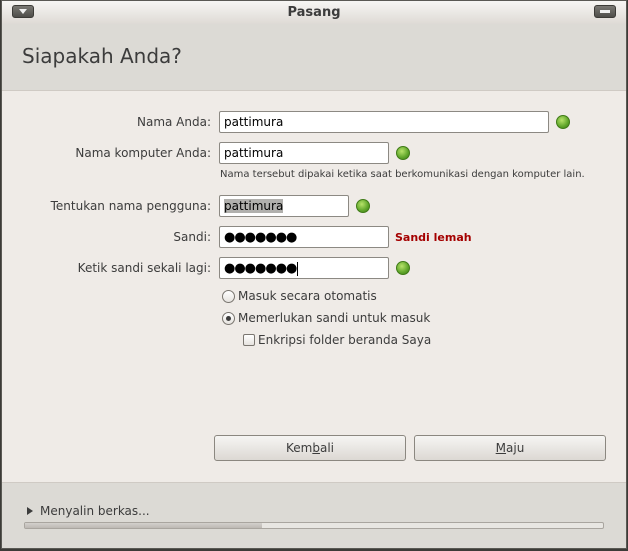  What do you see at coordinates (228, 296) in the screenshot?
I see `auto-login-radio` at bounding box center [228, 296].